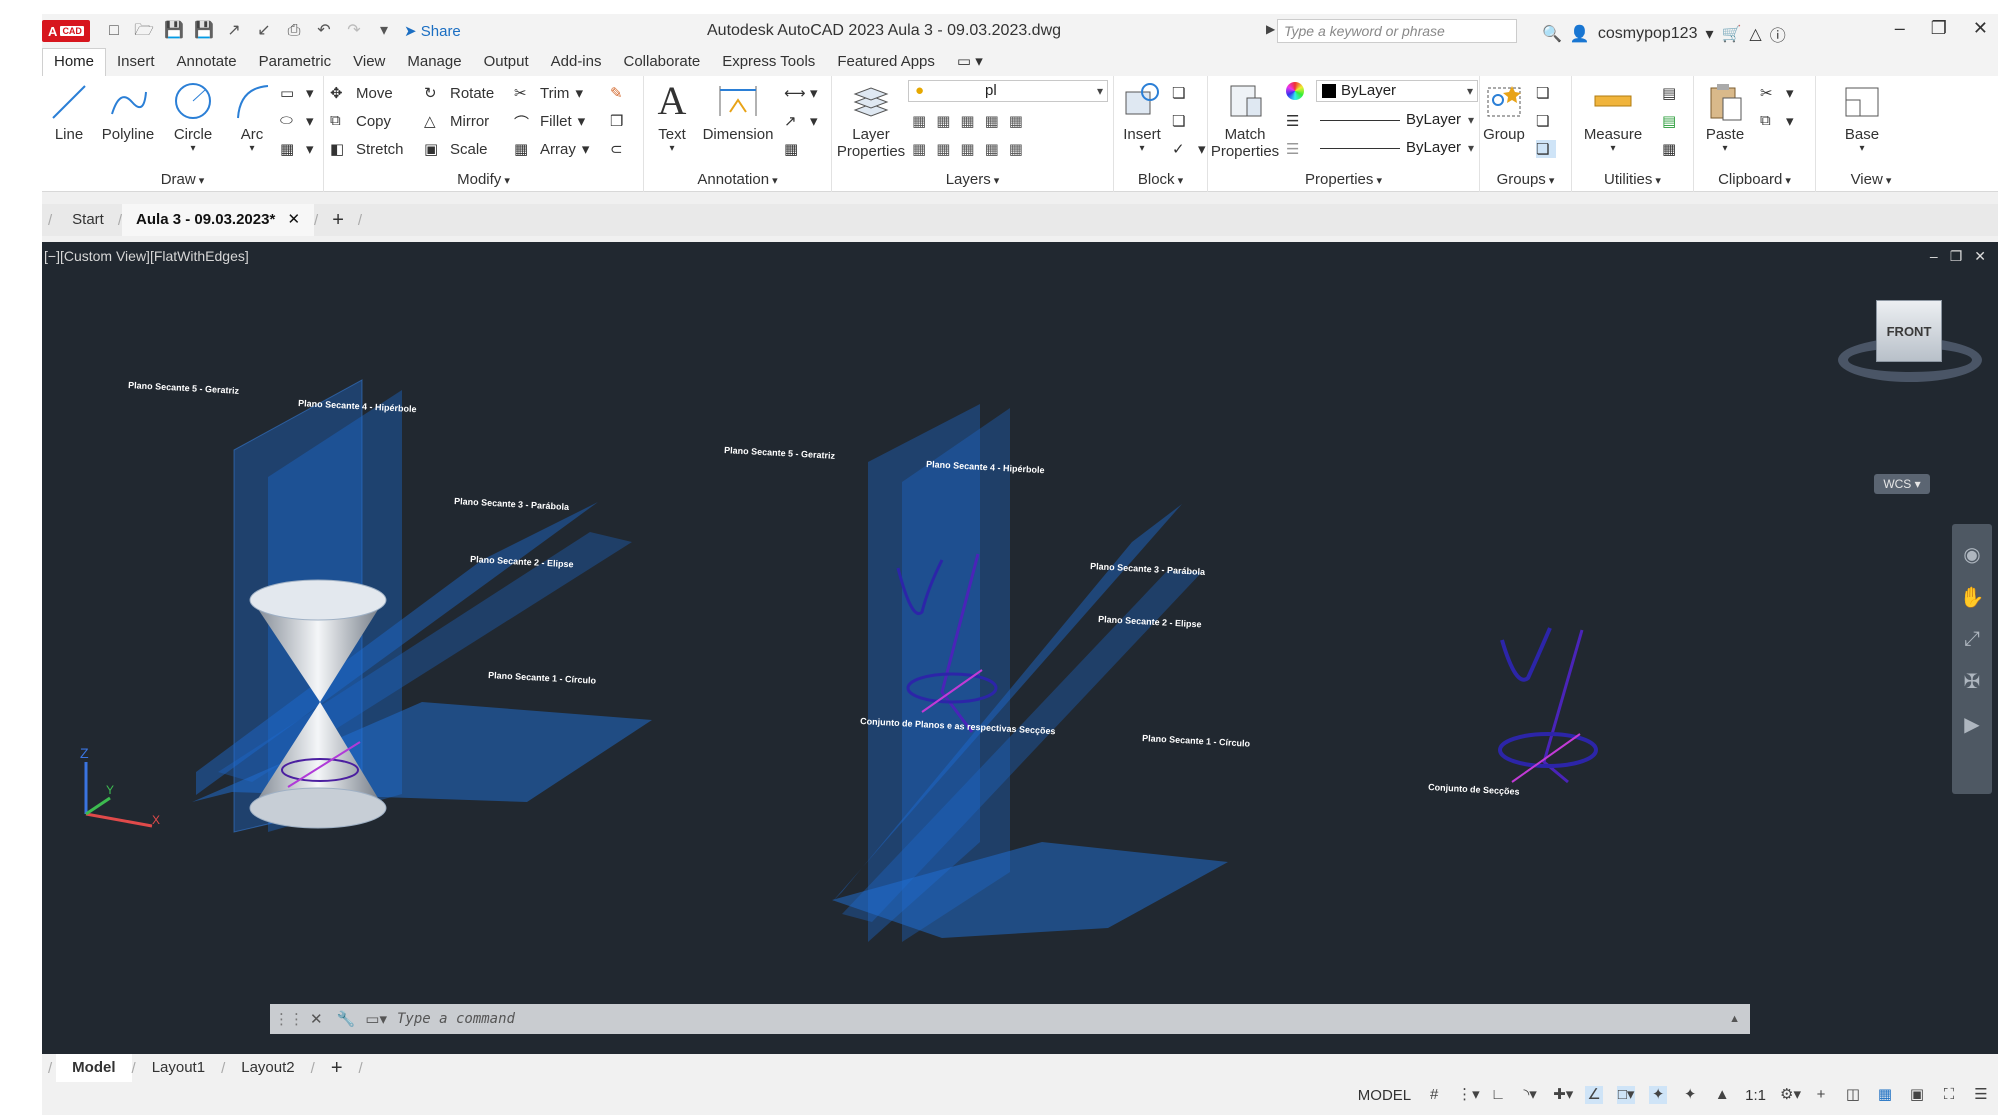  Describe the element at coordinates (1016, 149) in the screenshot. I see `layer-change-icon: ▦` at that location.